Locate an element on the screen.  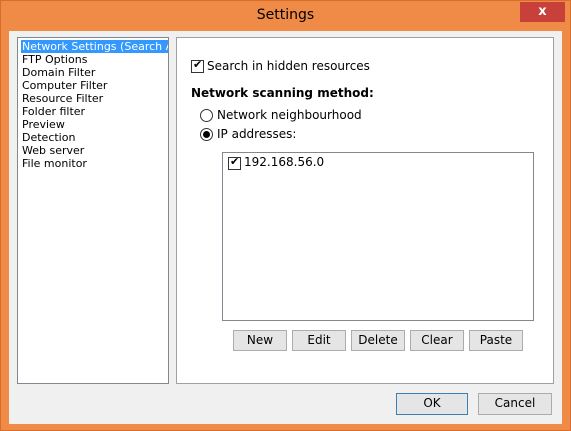
window-title: Settings is located at coordinates (285, 15).